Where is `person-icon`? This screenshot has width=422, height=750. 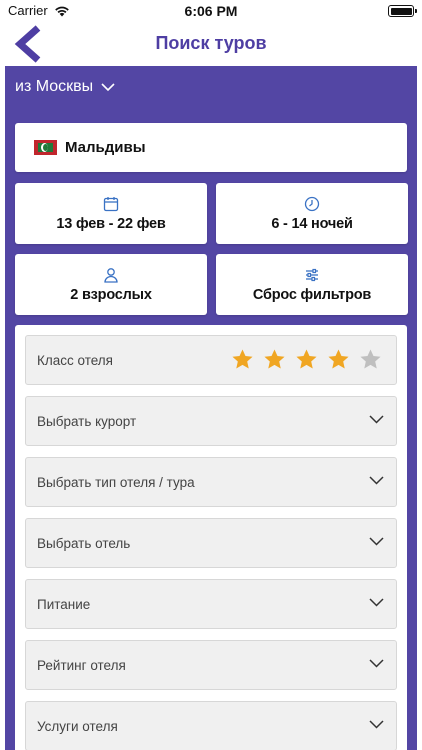
person-icon is located at coordinates (111, 275).